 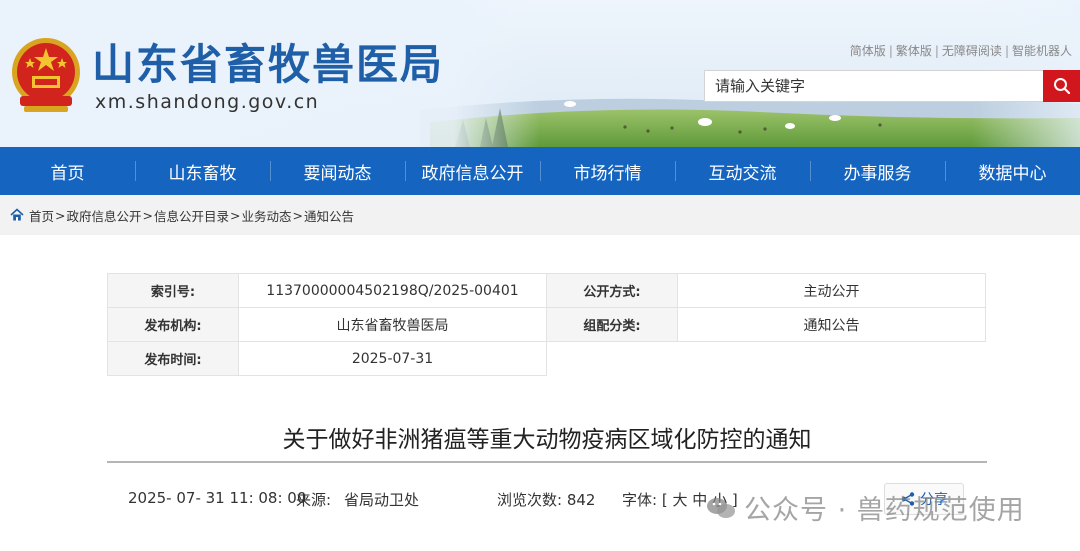 I want to click on search-button, so click(x=1061, y=86).